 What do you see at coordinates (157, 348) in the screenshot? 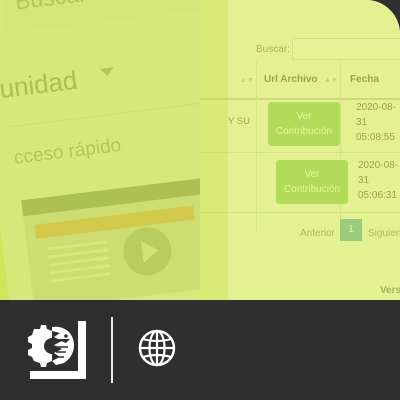
I see `globe-icon` at bounding box center [157, 348].